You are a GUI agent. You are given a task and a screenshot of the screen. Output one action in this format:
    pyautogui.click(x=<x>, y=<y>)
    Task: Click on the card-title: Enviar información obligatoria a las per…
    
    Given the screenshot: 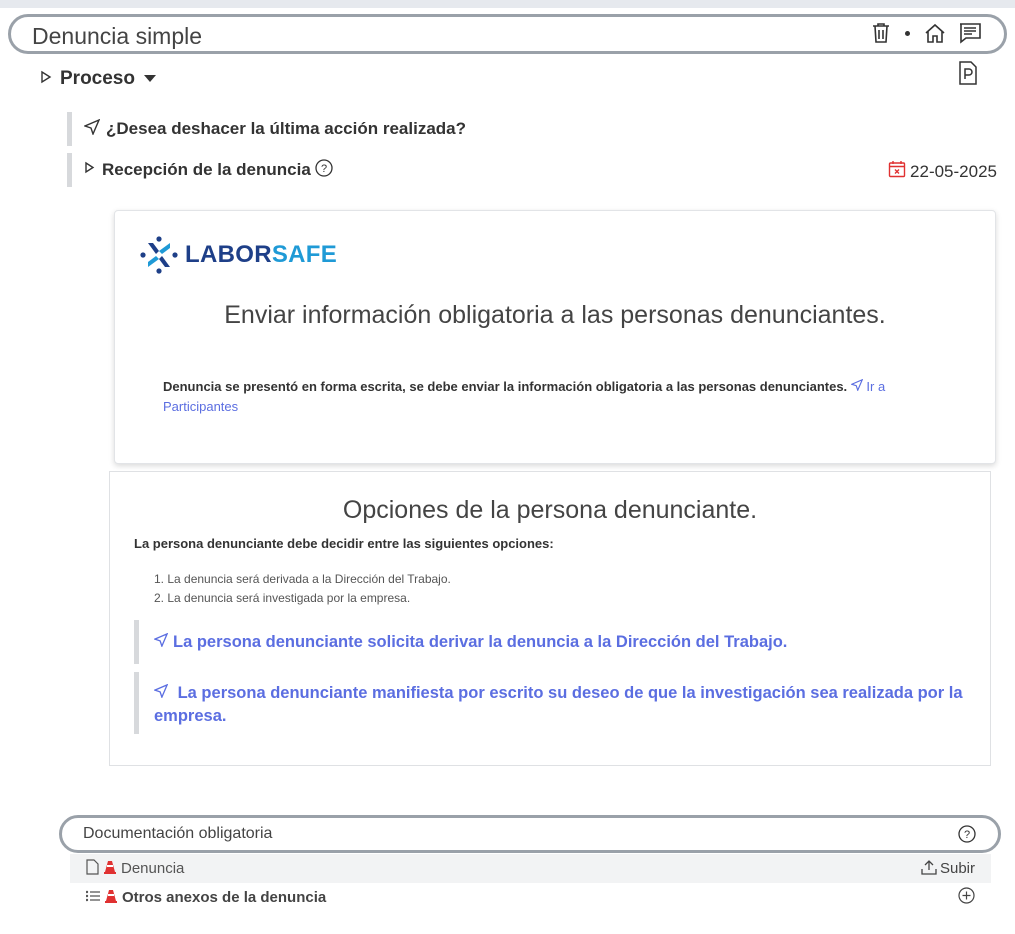 What is the action you would take?
    pyautogui.click(x=555, y=315)
    